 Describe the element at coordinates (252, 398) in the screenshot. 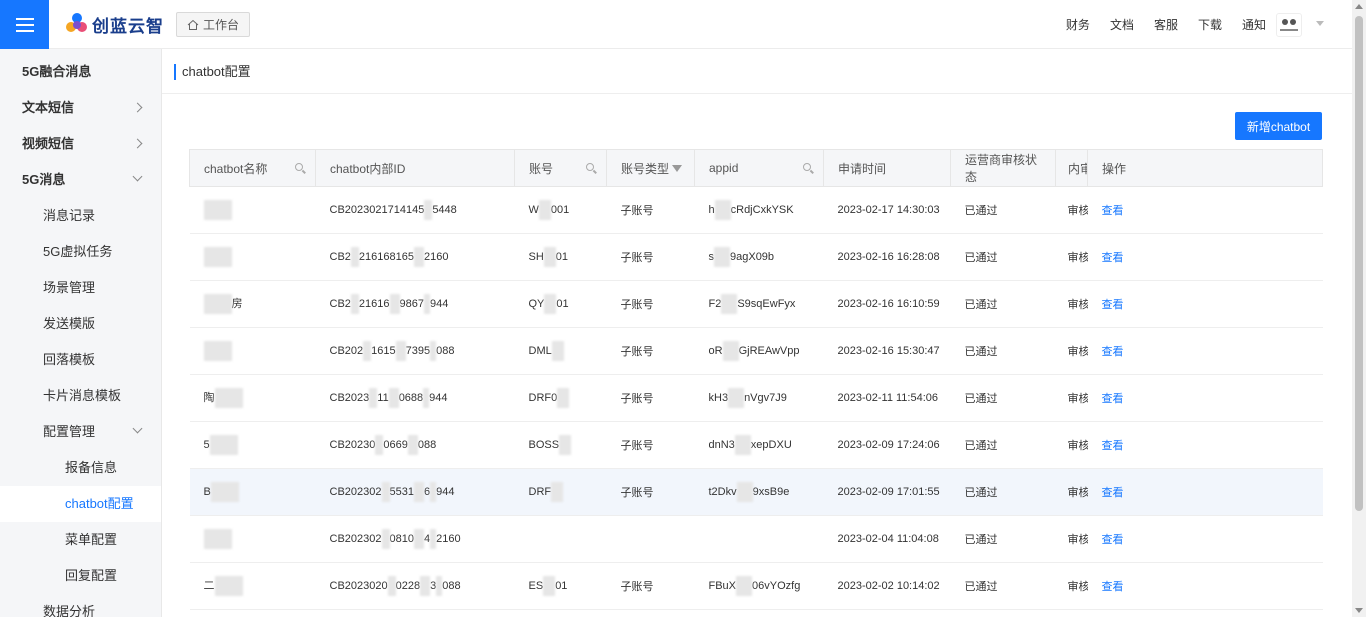

I see `cell-name: 陶` at that location.